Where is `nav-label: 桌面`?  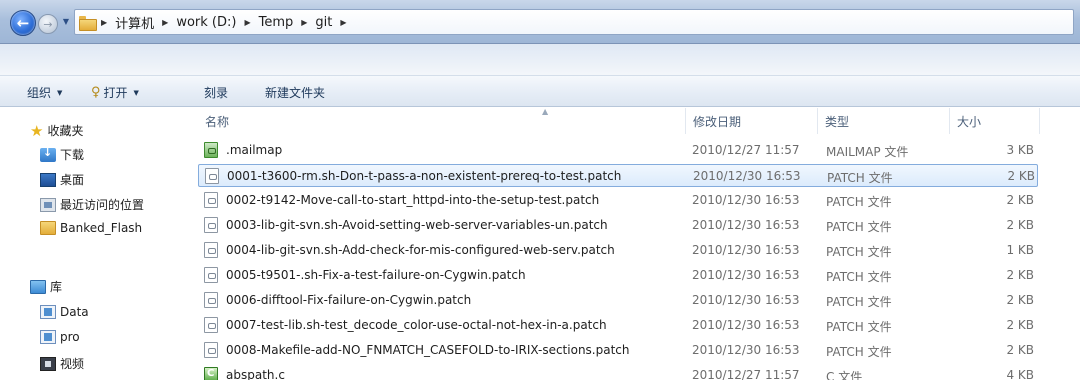 nav-label: 桌面 is located at coordinates (72, 180).